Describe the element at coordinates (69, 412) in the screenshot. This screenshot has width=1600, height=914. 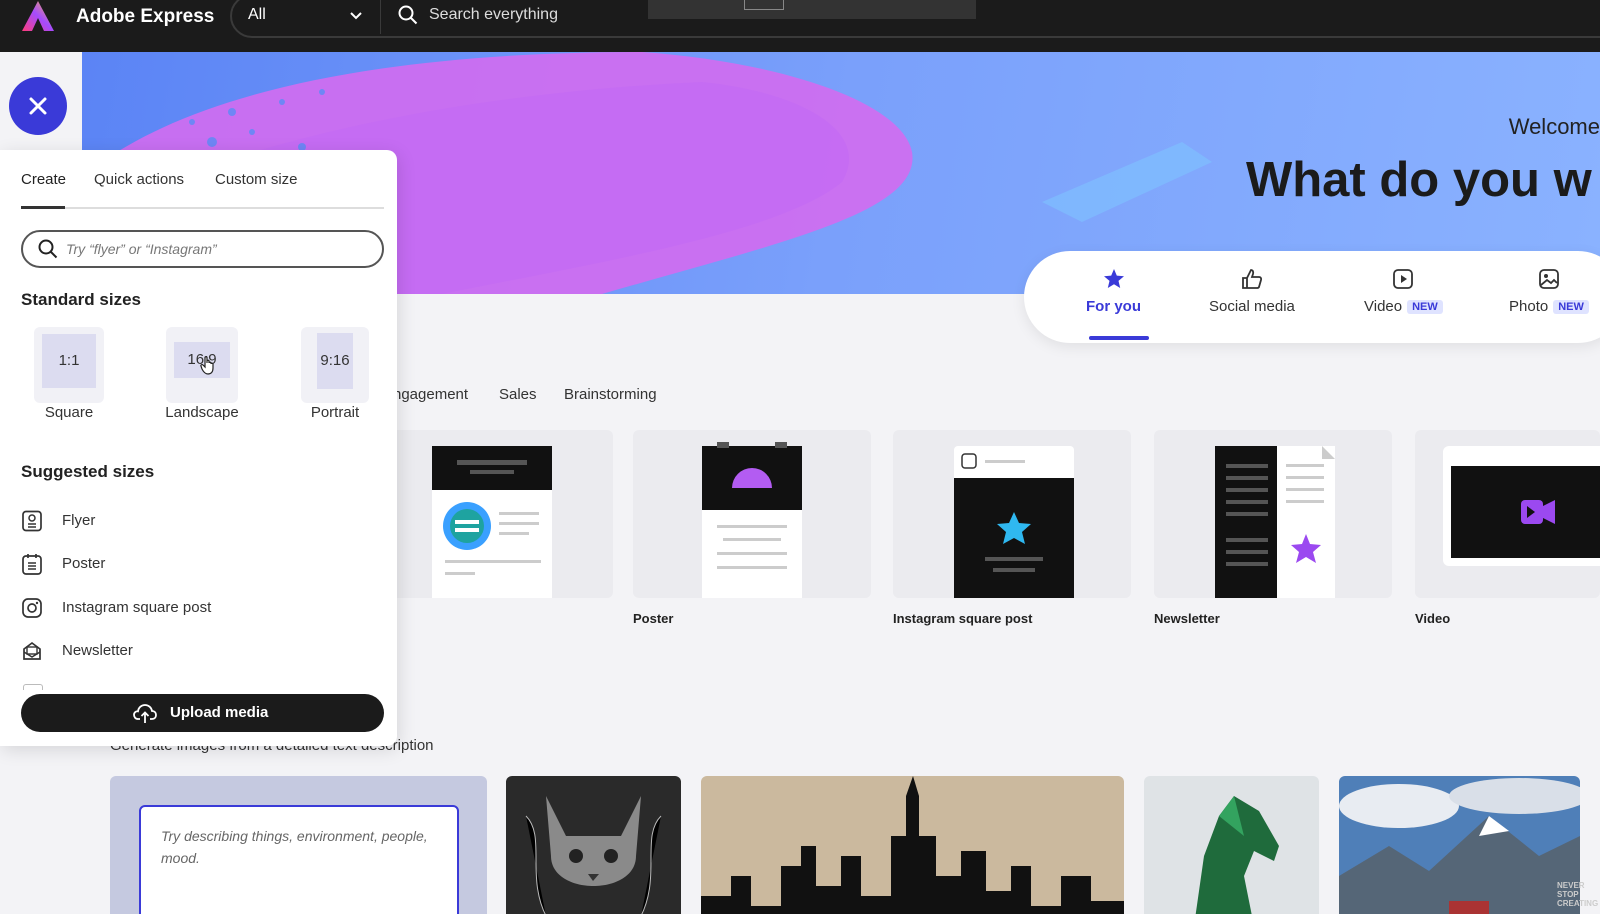
I see `size-label: Square` at that location.